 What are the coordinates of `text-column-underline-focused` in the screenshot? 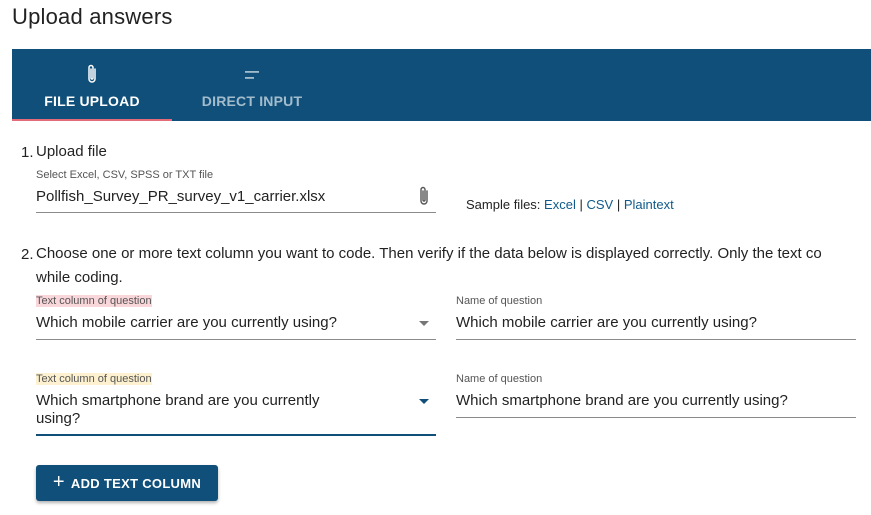 It's located at (236, 435).